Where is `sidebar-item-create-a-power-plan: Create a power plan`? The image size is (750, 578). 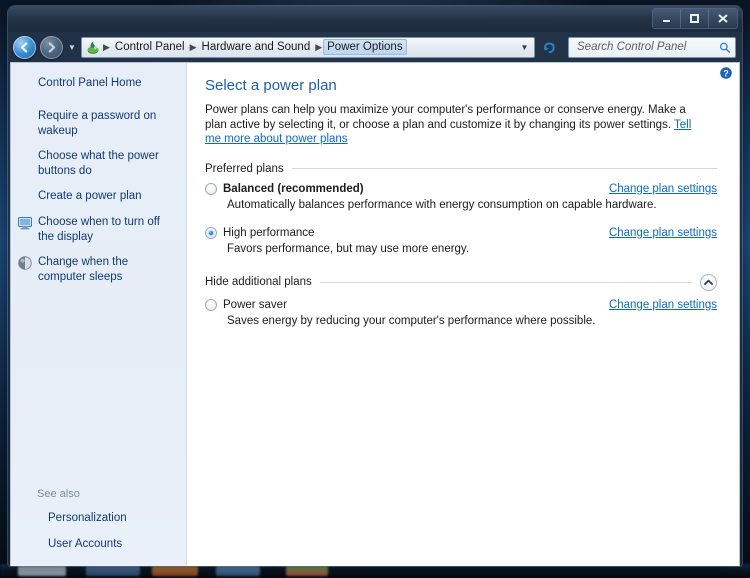
sidebar-item-create-a-power-plan: Create a power plan is located at coordinates (98, 197).